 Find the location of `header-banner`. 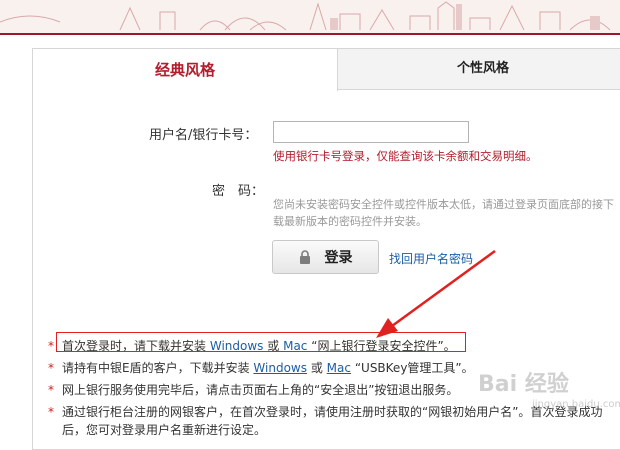

header-banner is located at coordinates (310, 17).